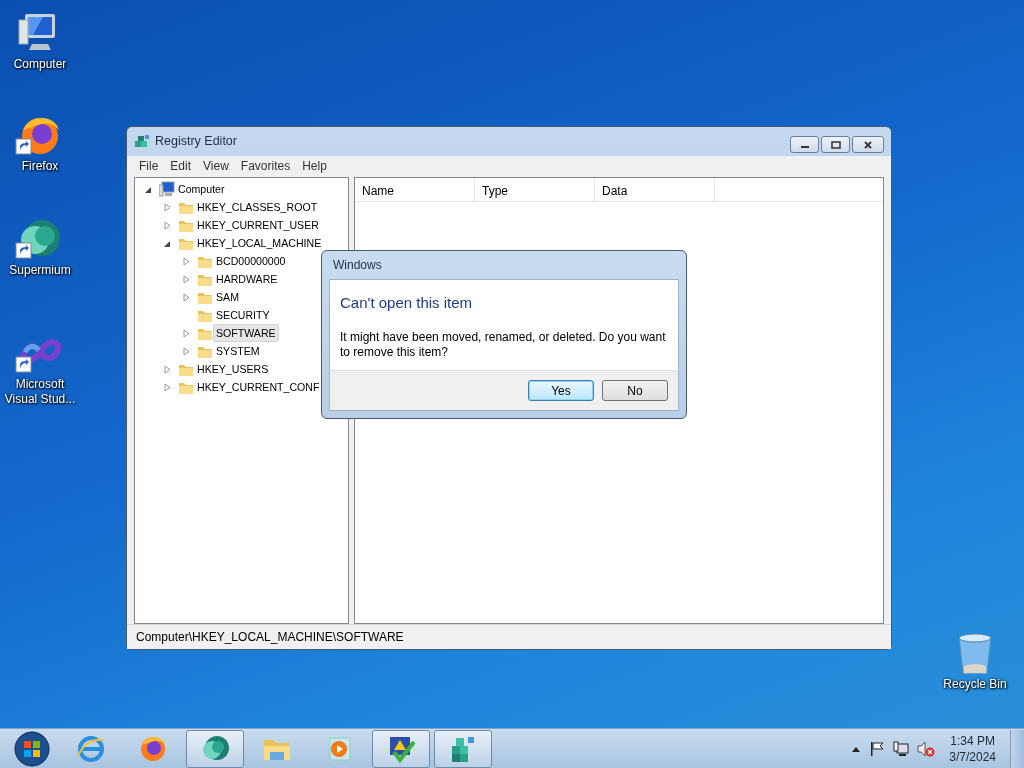  Describe the element at coordinates (972, 756) in the screenshot. I see `clock-date: 3/7/2024` at that location.